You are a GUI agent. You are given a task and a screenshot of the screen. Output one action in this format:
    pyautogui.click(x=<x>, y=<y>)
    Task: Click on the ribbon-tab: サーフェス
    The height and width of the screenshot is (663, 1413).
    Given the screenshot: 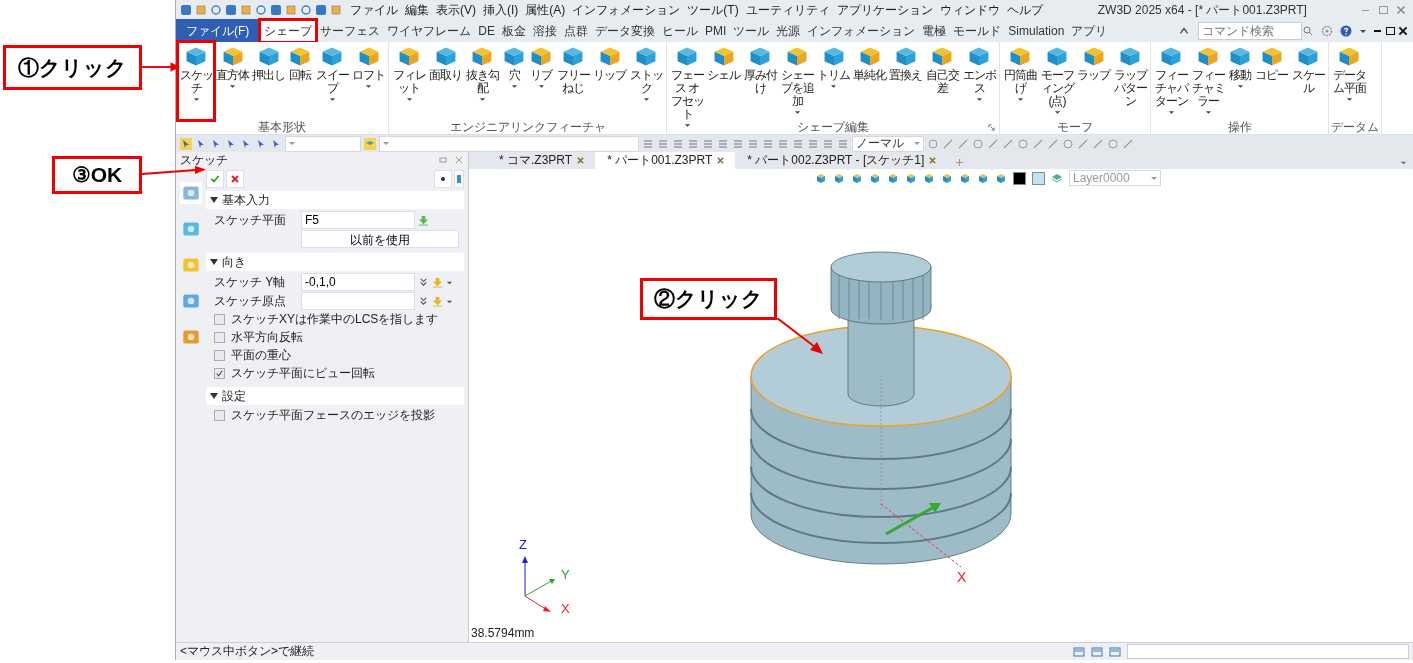 What is the action you would take?
    pyautogui.click(x=350, y=31)
    